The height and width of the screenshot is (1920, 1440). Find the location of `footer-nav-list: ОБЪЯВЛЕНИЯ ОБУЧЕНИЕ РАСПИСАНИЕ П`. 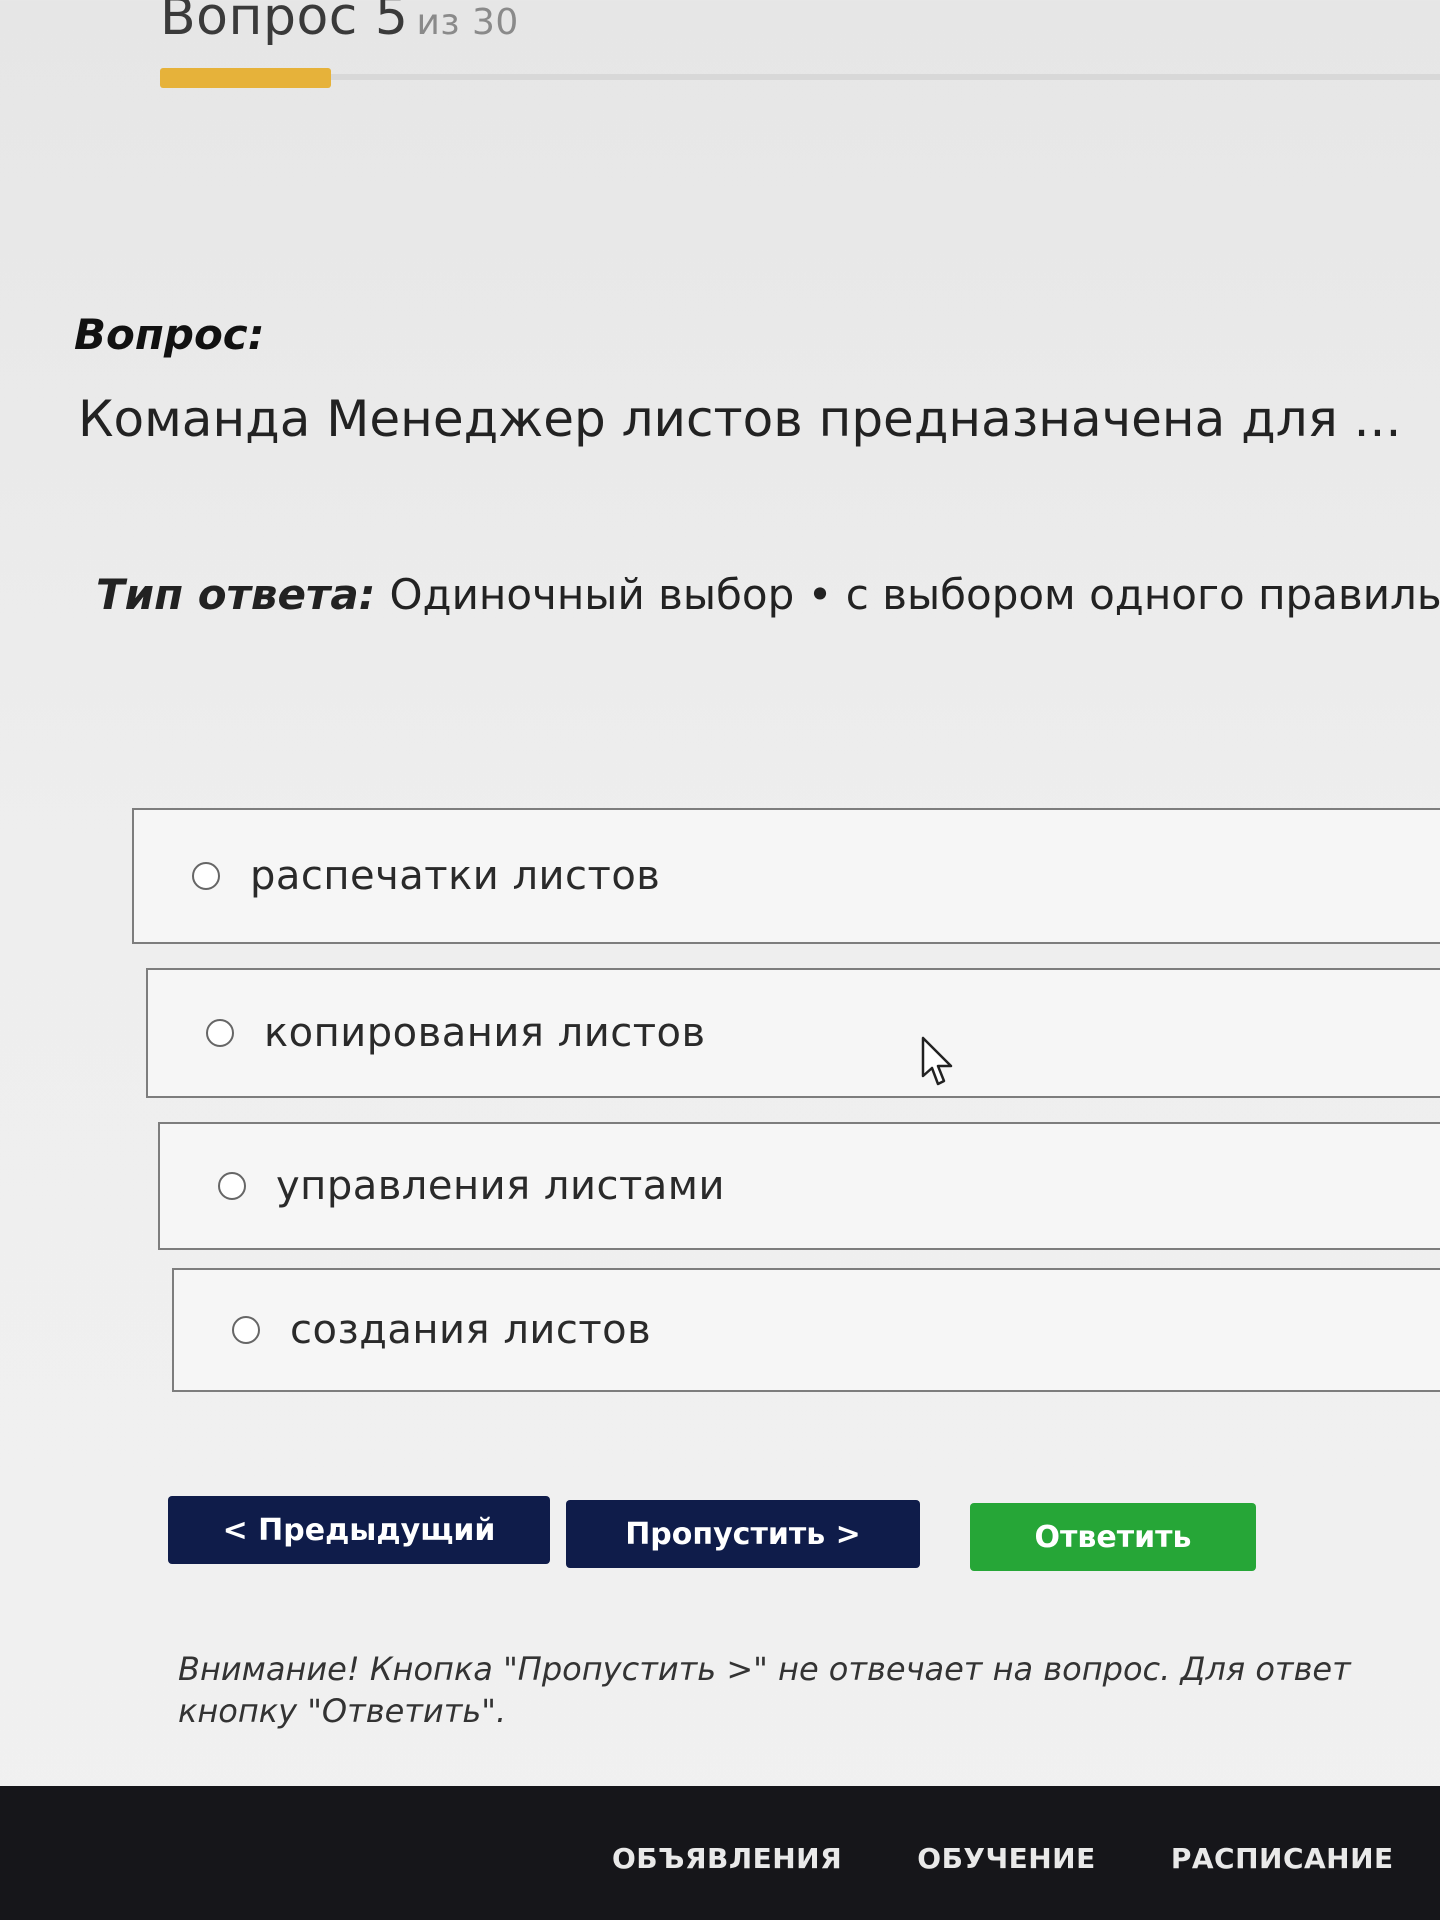

footer-nav-list: ОБЪЯВЛЕНИЯ ОБУЧЕНИЕ РАСПИСАНИЕ П is located at coordinates (1026, 1858).